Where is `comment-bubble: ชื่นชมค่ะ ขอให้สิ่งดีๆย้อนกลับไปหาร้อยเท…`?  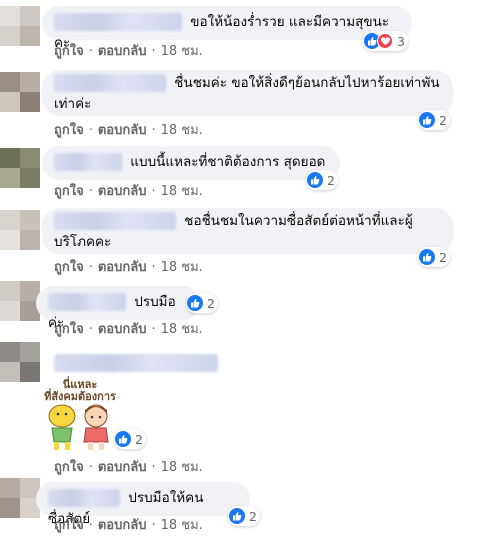
comment-bubble: ชื่นชมค่ะ ขอให้สิ่งดีๆย้อนกลับไปหาร้อยเท… is located at coordinates (247, 93).